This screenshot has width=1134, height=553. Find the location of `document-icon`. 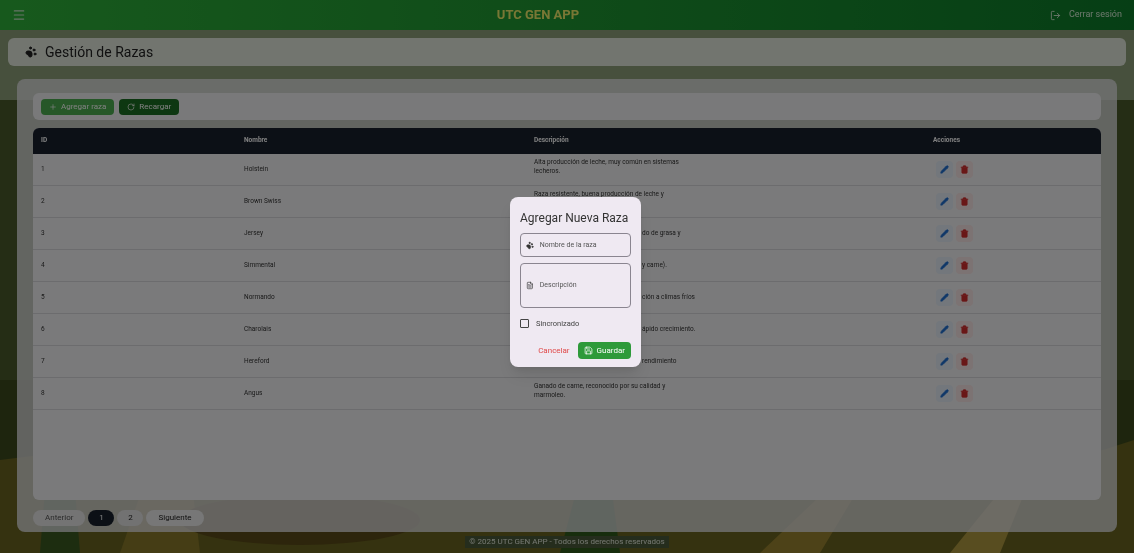

document-icon is located at coordinates (530, 285).